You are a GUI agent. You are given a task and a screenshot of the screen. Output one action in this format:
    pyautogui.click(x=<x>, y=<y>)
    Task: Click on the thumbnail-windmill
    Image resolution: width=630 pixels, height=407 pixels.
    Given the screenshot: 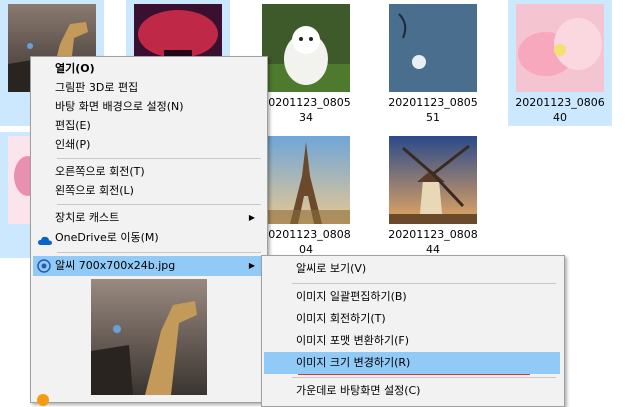 What is the action you would take?
    pyautogui.click(x=433, y=180)
    